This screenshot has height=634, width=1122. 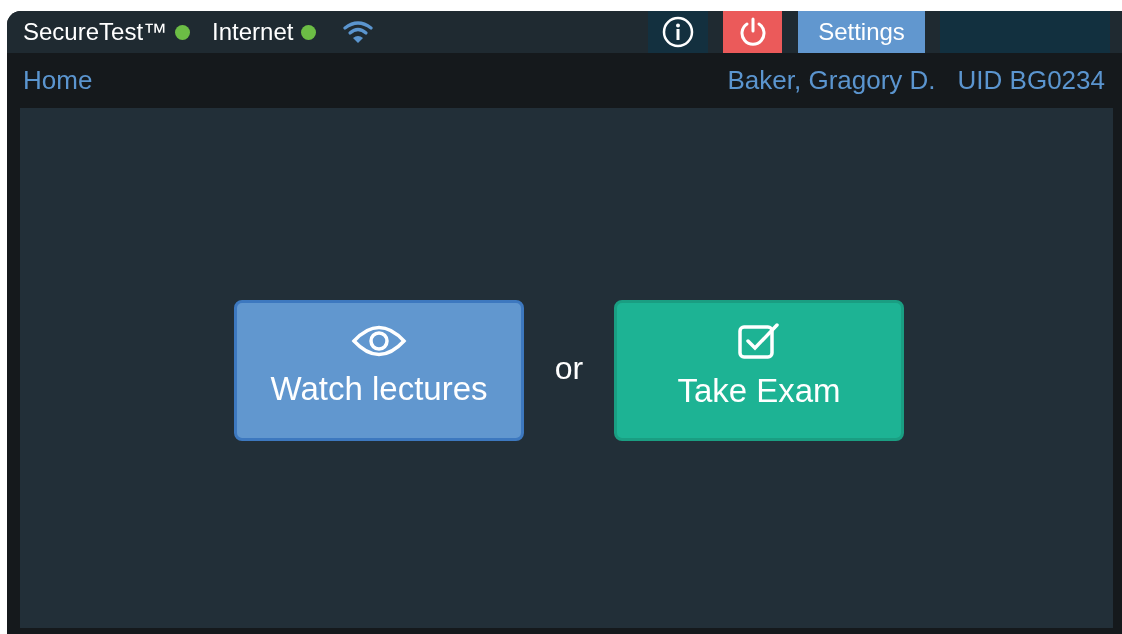 What do you see at coordinates (379, 370) in the screenshot?
I see `watch-lectures-button: Watch lectures` at bounding box center [379, 370].